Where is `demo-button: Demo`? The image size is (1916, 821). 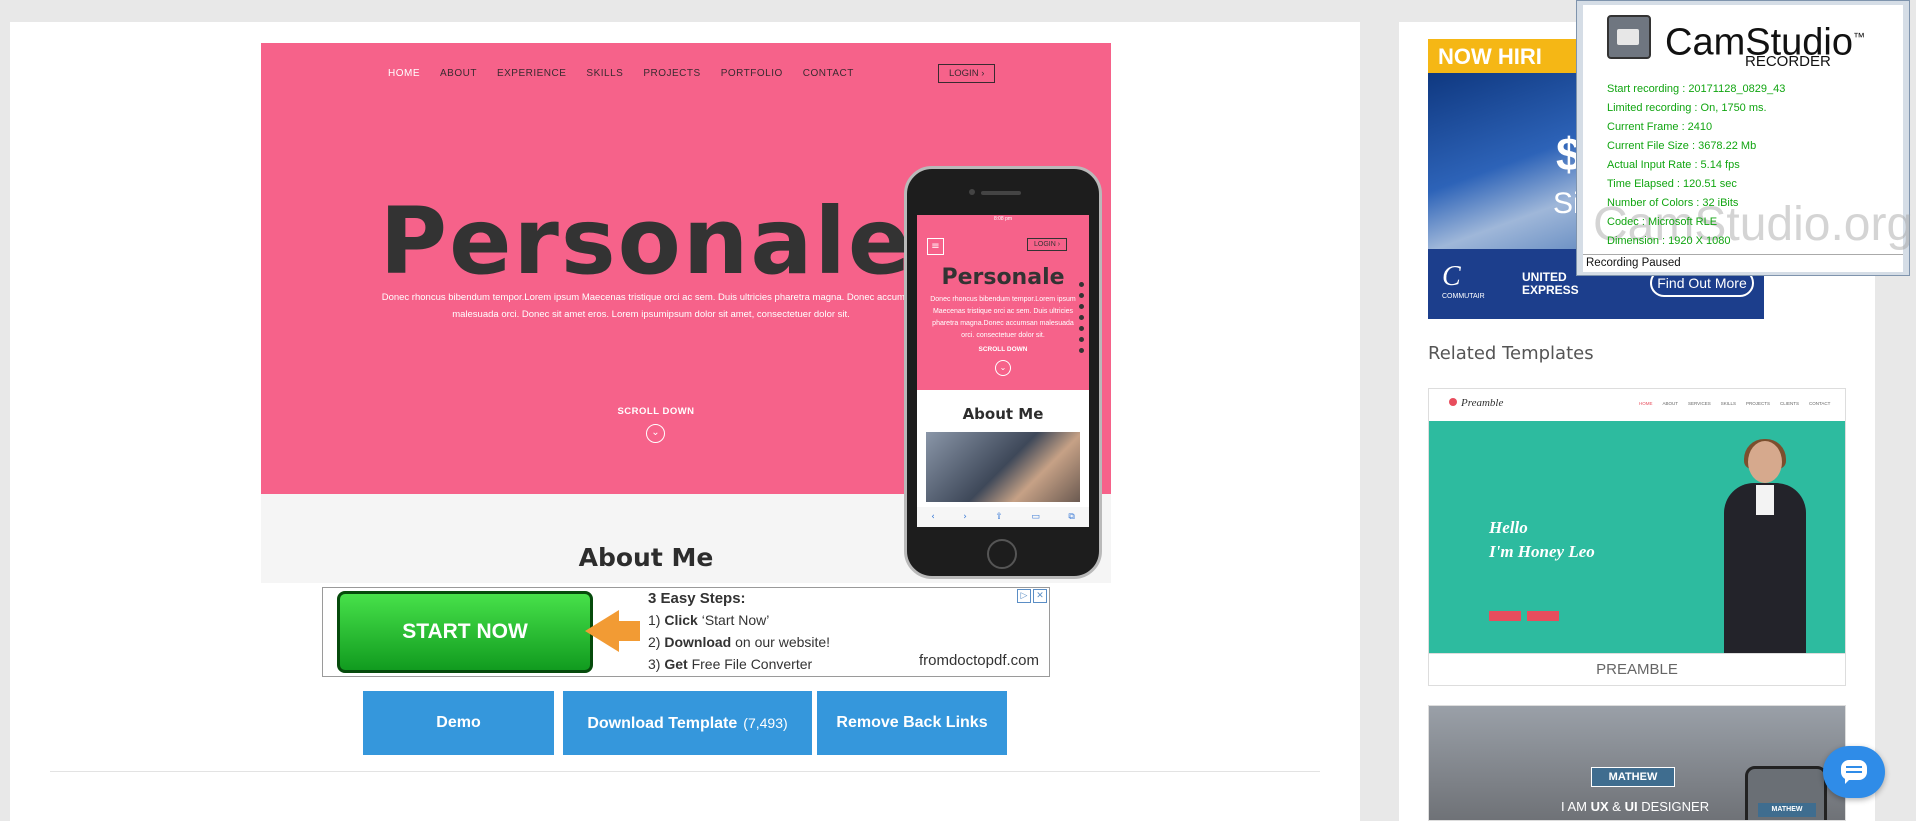 demo-button: Demo is located at coordinates (458, 723).